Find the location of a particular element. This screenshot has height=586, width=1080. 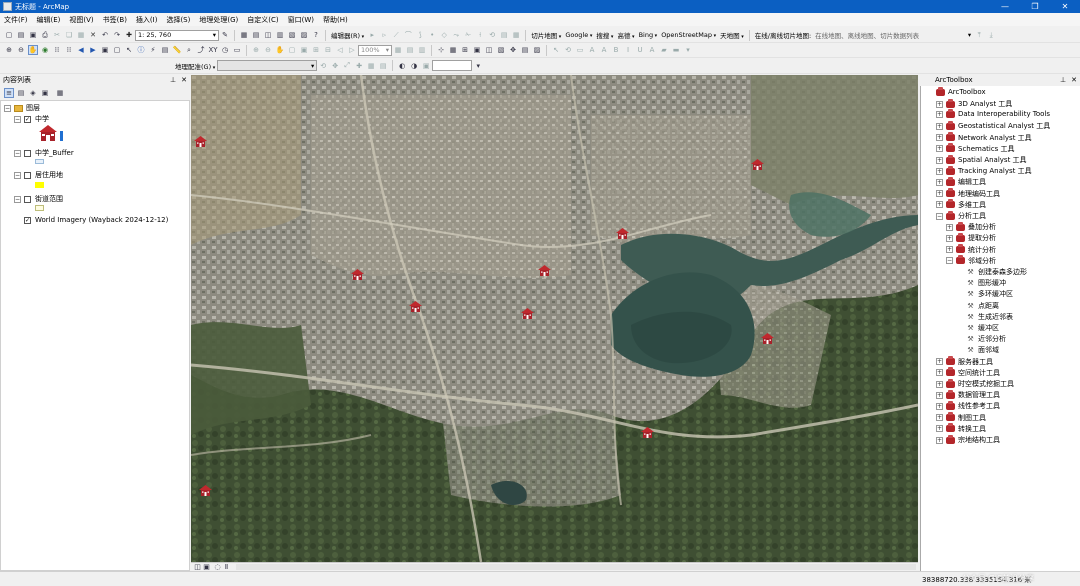

data-view-icon: ◫ is located at coordinates (197, 567).